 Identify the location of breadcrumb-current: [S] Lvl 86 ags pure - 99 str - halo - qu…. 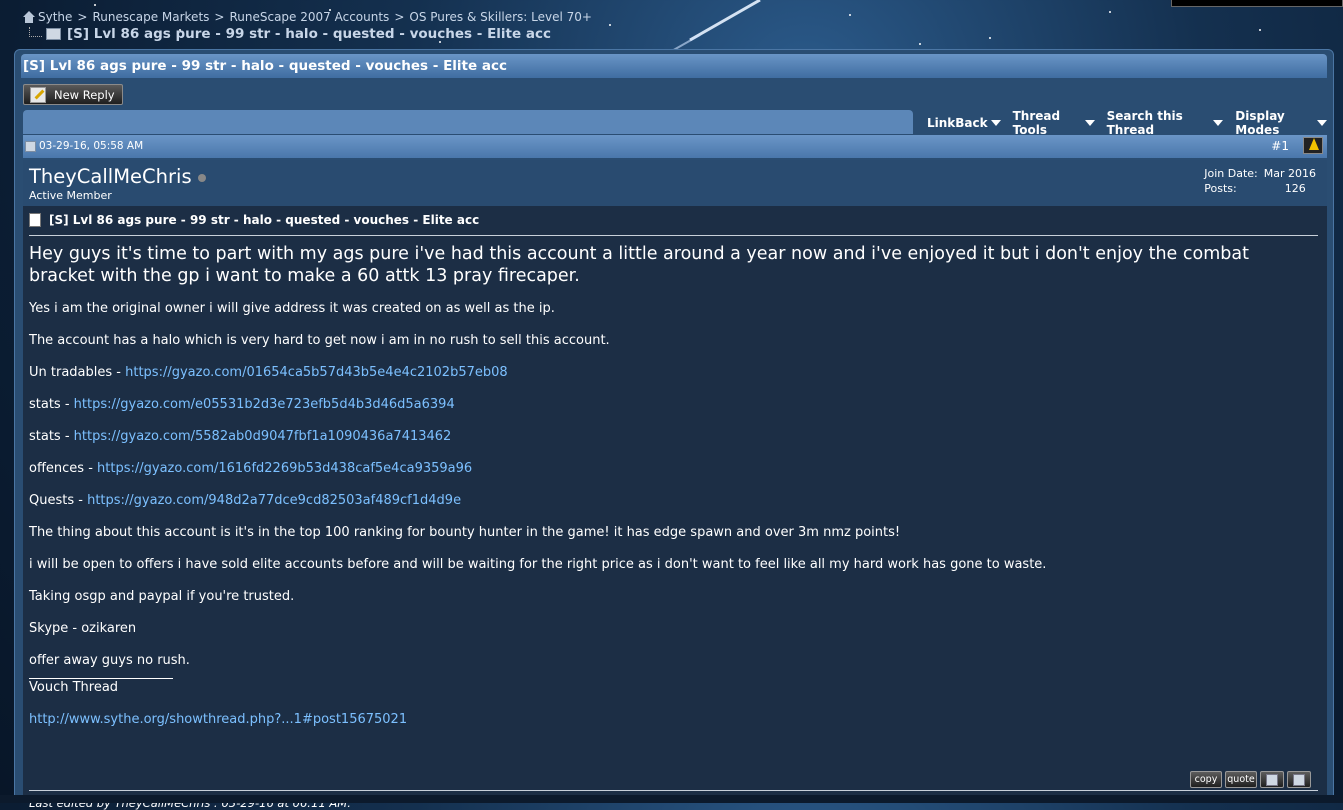
(309, 34).